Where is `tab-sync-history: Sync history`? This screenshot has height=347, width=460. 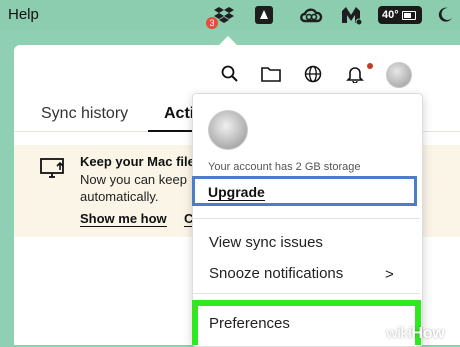 tab-sync-history: Sync history is located at coordinates (84, 114).